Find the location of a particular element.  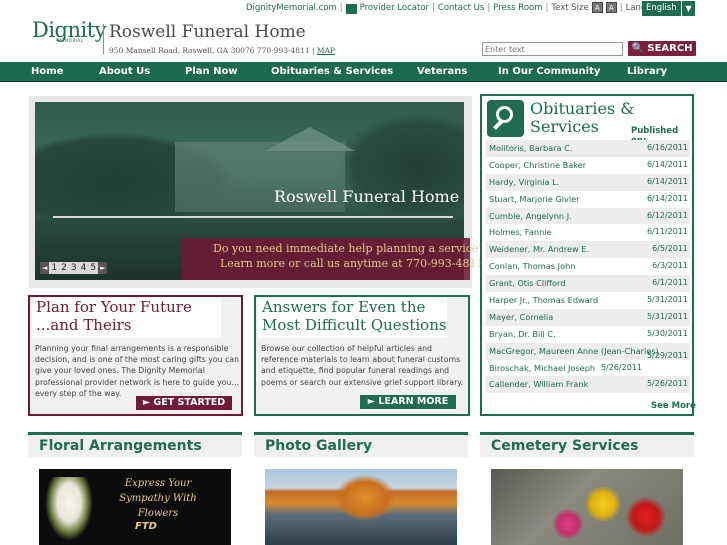

list-item: Grant, Otis Clifford 6/1/2011 is located at coordinates (588, 284).